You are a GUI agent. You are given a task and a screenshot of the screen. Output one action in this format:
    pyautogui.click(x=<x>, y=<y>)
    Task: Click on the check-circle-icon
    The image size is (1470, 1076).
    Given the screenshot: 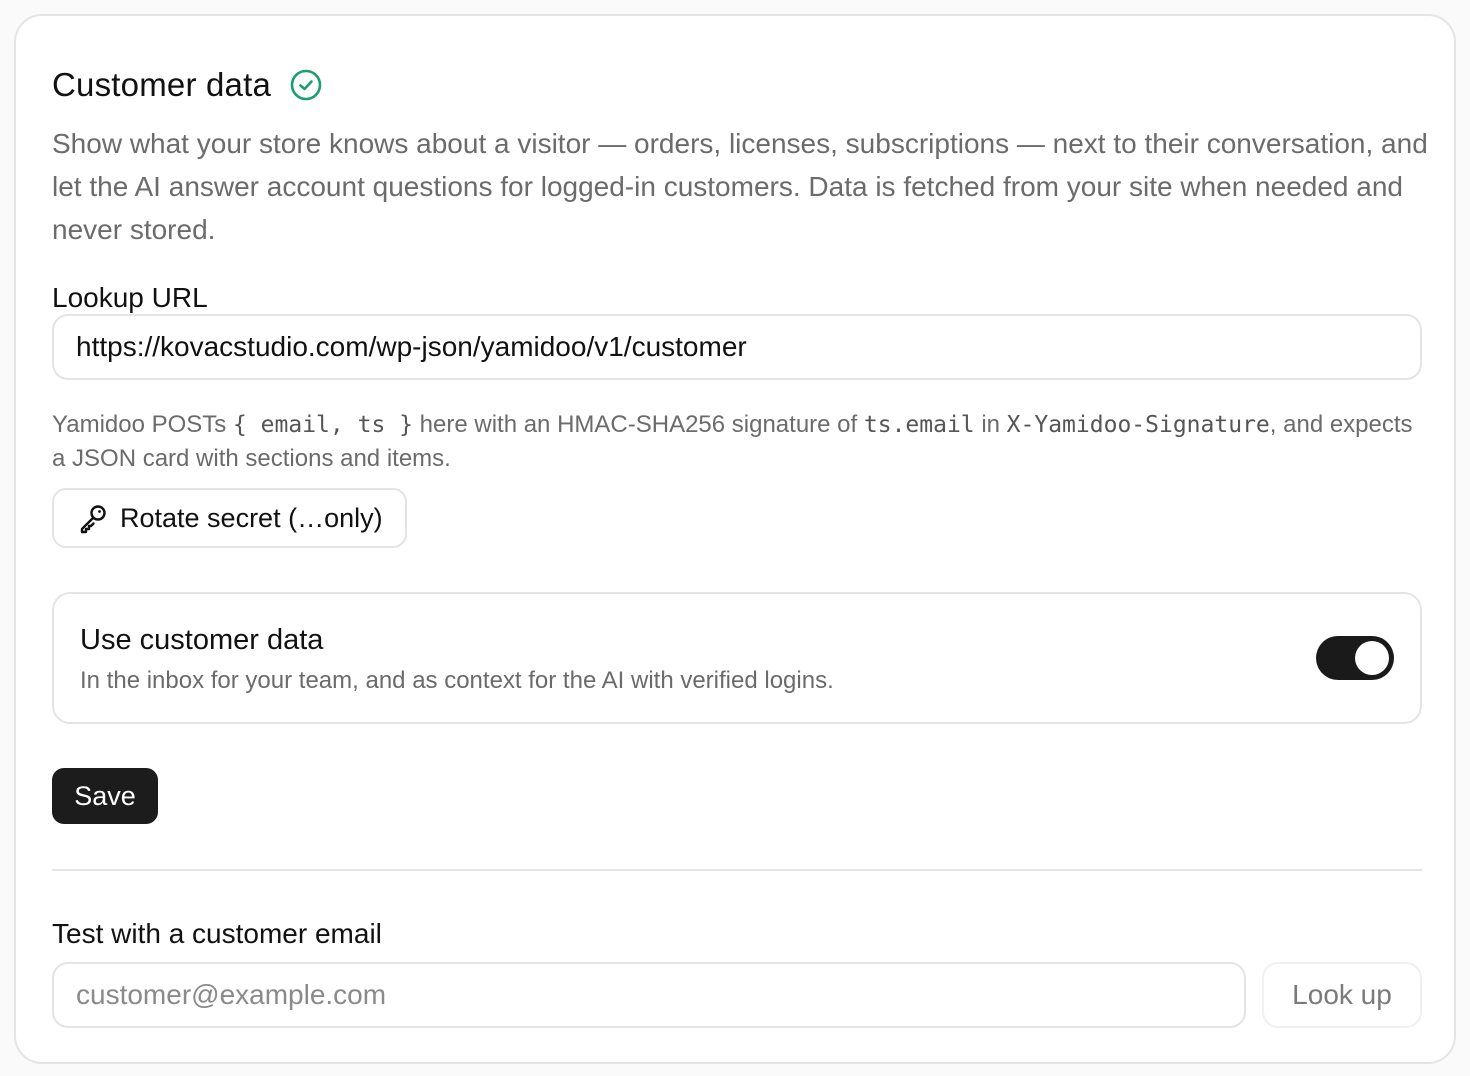 What is the action you would take?
    pyautogui.click(x=306, y=85)
    